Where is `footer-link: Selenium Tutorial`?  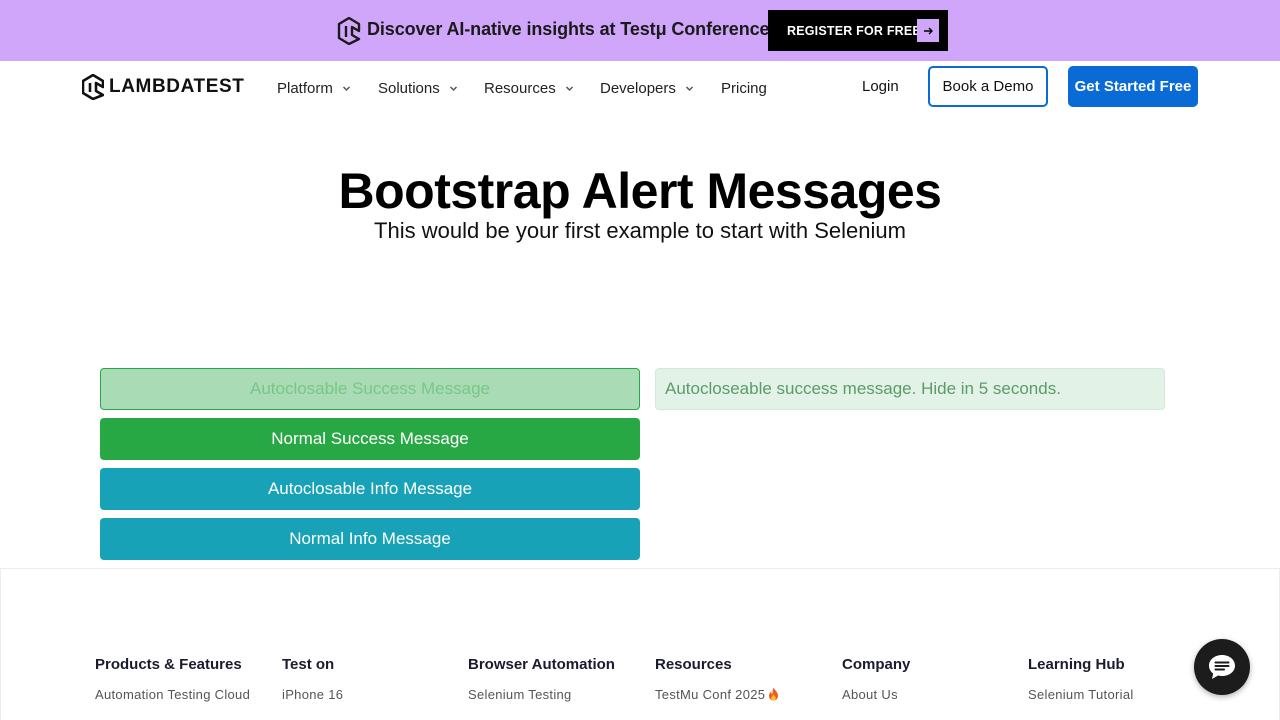
footer-link: Selenium Tutorial is located at coordinates (1081, 694).